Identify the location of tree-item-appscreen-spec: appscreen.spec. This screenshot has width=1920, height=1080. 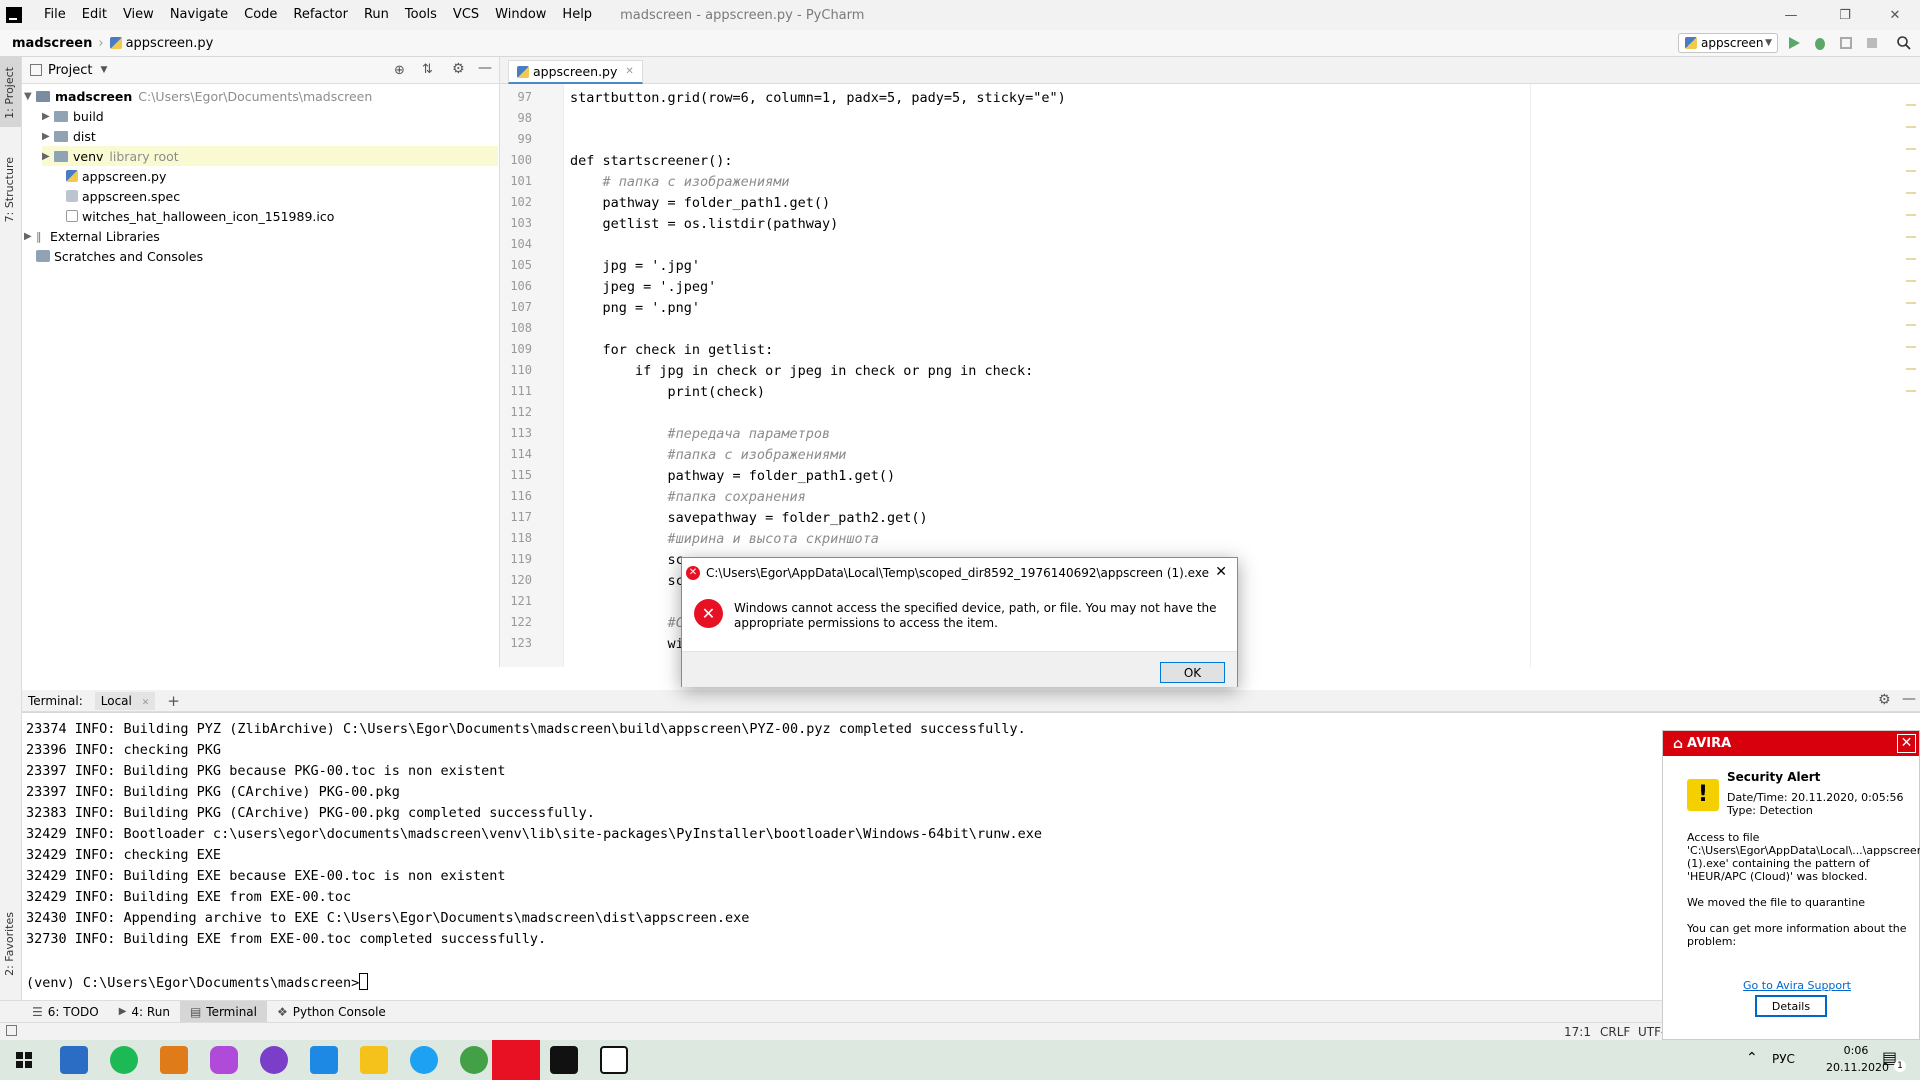
(123, 196).